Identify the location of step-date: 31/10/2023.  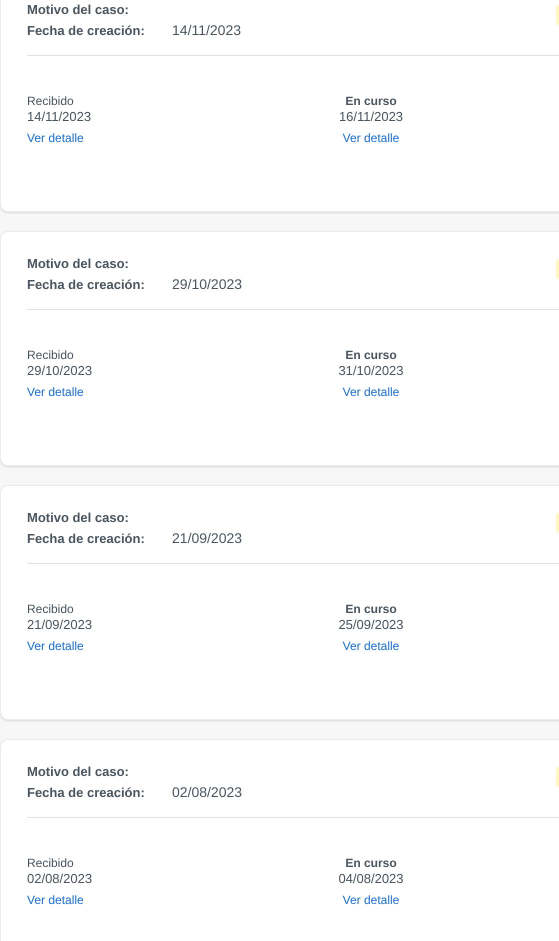
(371, 371).